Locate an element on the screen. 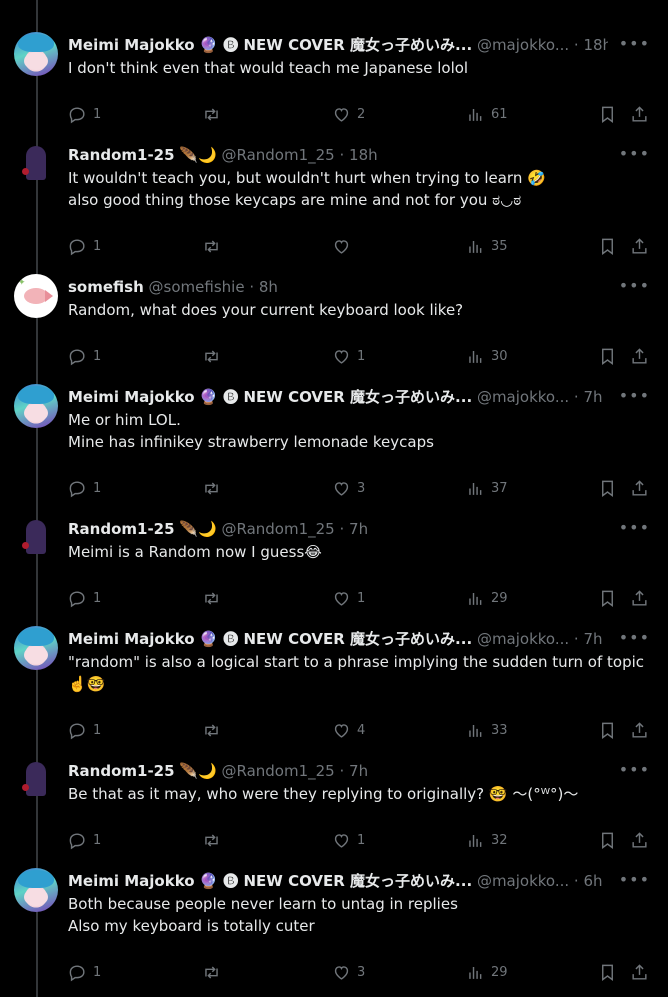  like-button is located at coordinates (344, 246).